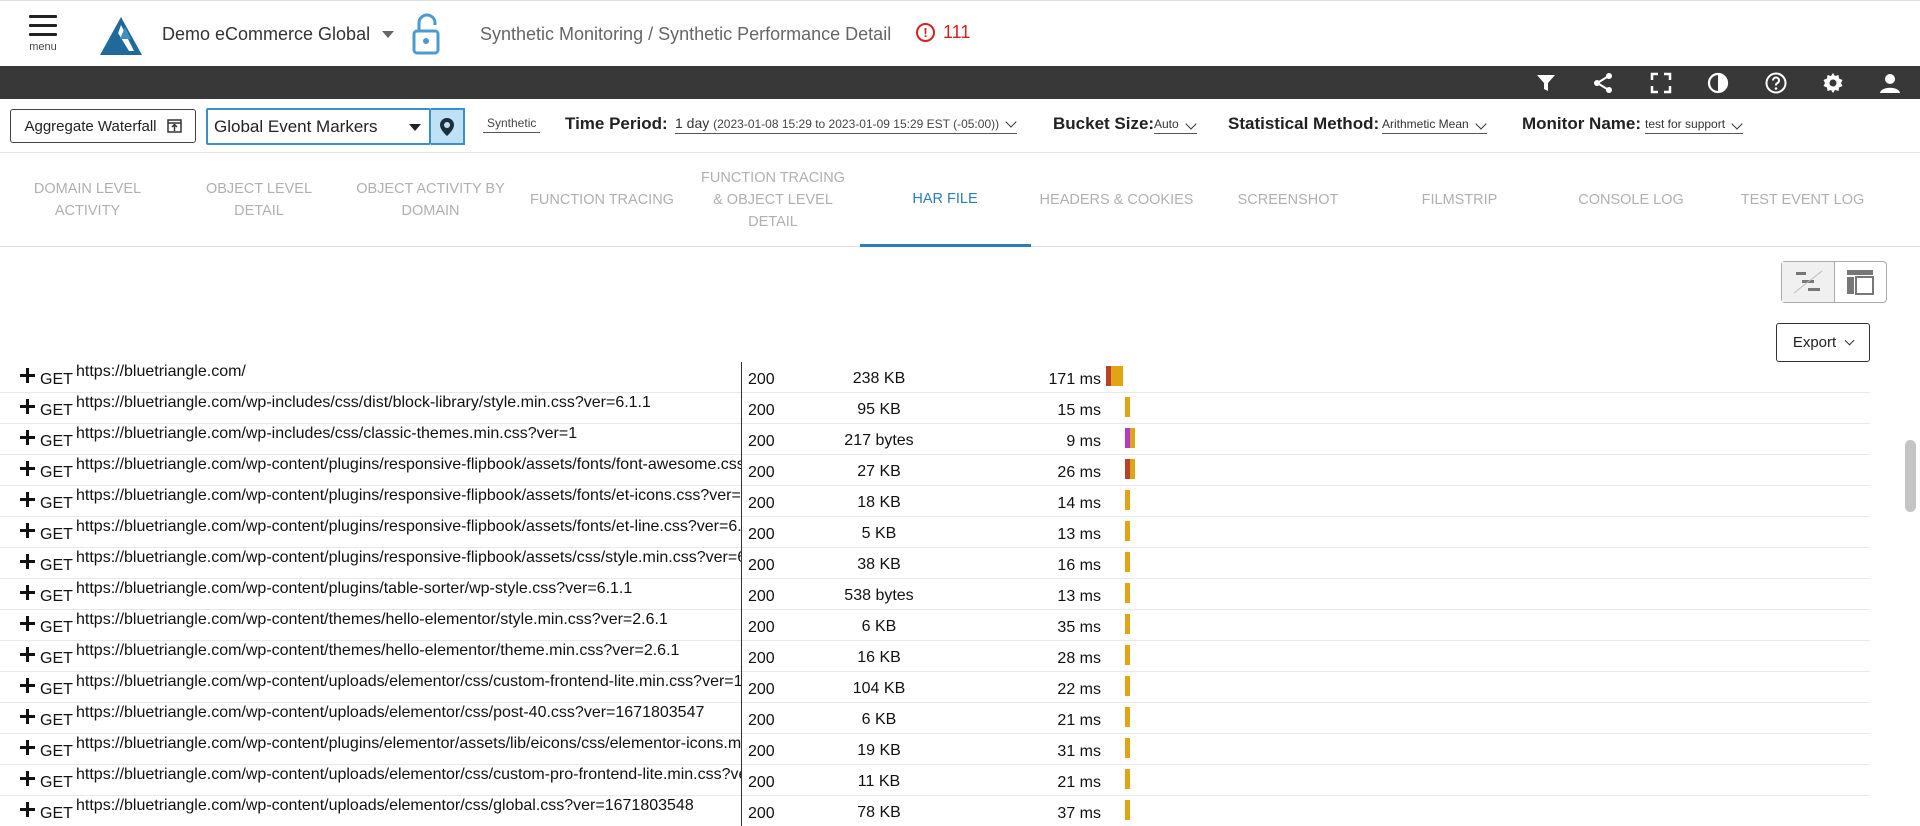 The image size is (1920, 826). What do you see at coordinates (945, 200) in the screenshot?
I see `tab-har-file: HAR FILE` at bounding box center [945, 200].